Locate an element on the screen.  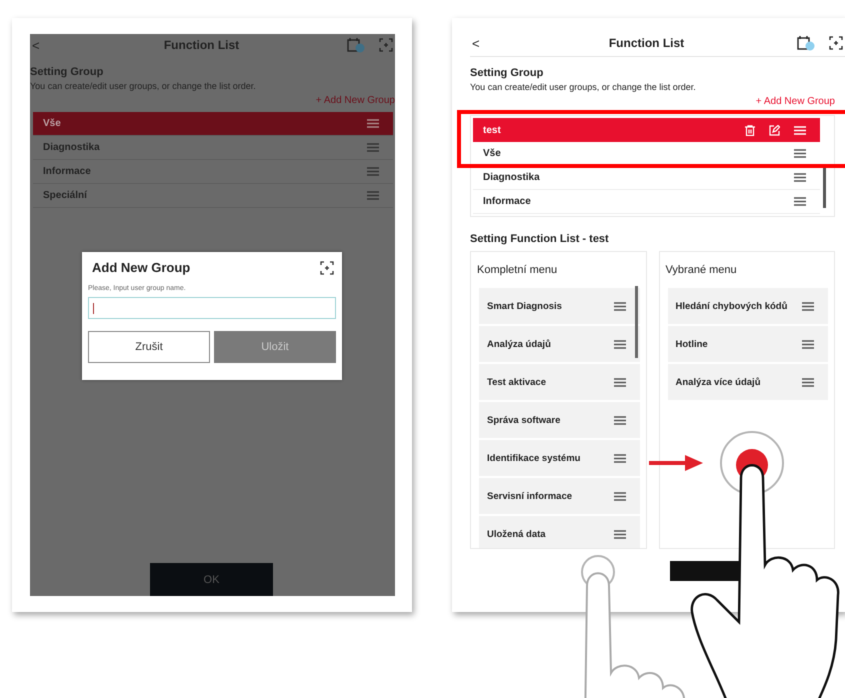
menu-item: Identifikace systému is located at coordinates (559, 458).